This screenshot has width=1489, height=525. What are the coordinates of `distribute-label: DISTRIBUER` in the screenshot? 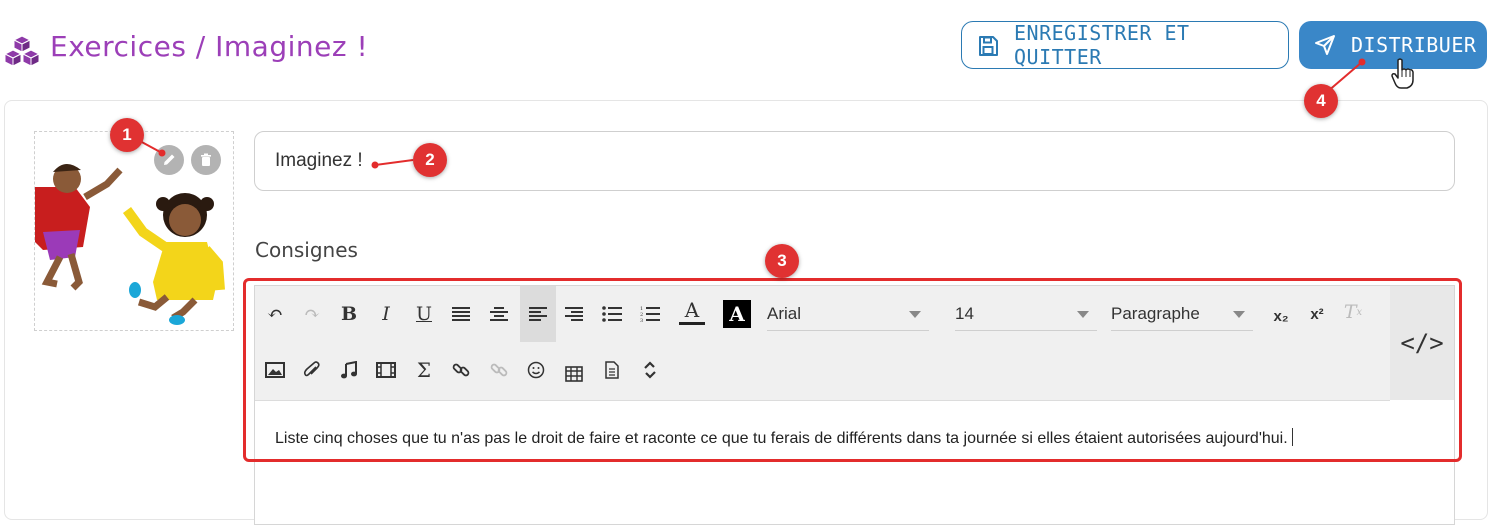 It's located at (1414, 45).